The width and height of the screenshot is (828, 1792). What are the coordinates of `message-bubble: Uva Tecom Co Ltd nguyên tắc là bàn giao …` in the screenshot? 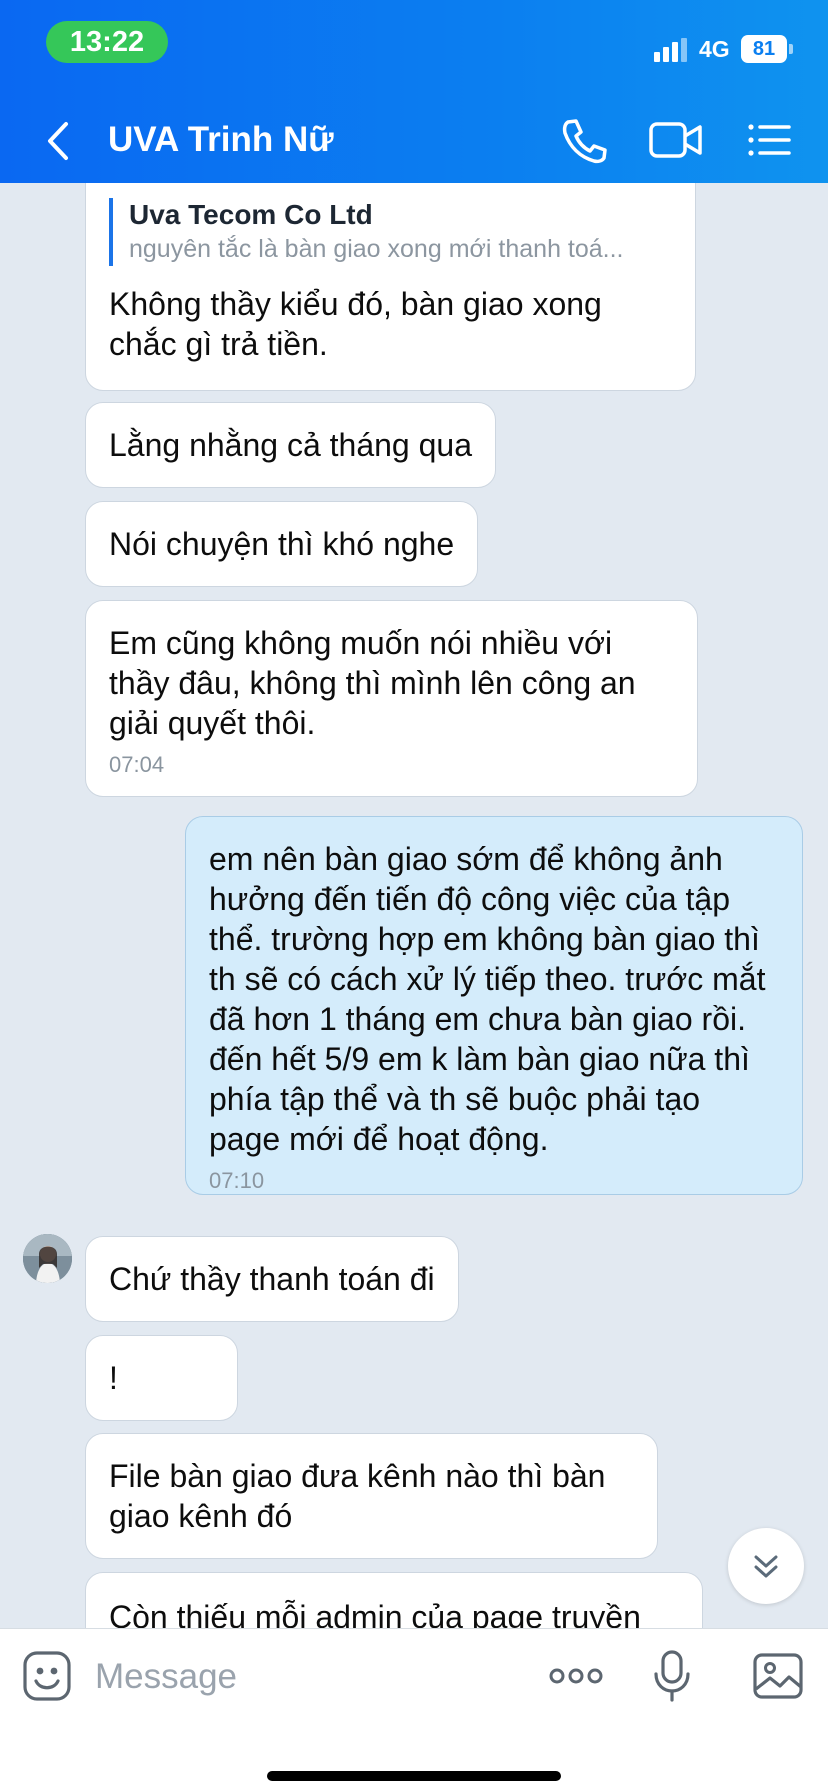 It's located at (390, 287).